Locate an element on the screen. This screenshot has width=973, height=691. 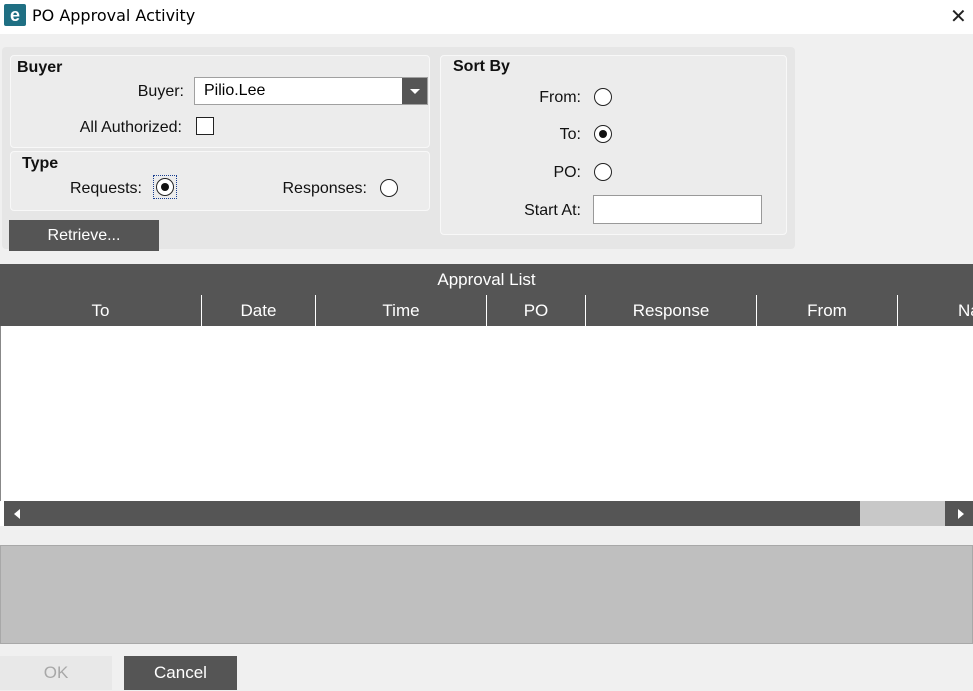
approval-list-title: Approval List is located at coordinates (486, 279).